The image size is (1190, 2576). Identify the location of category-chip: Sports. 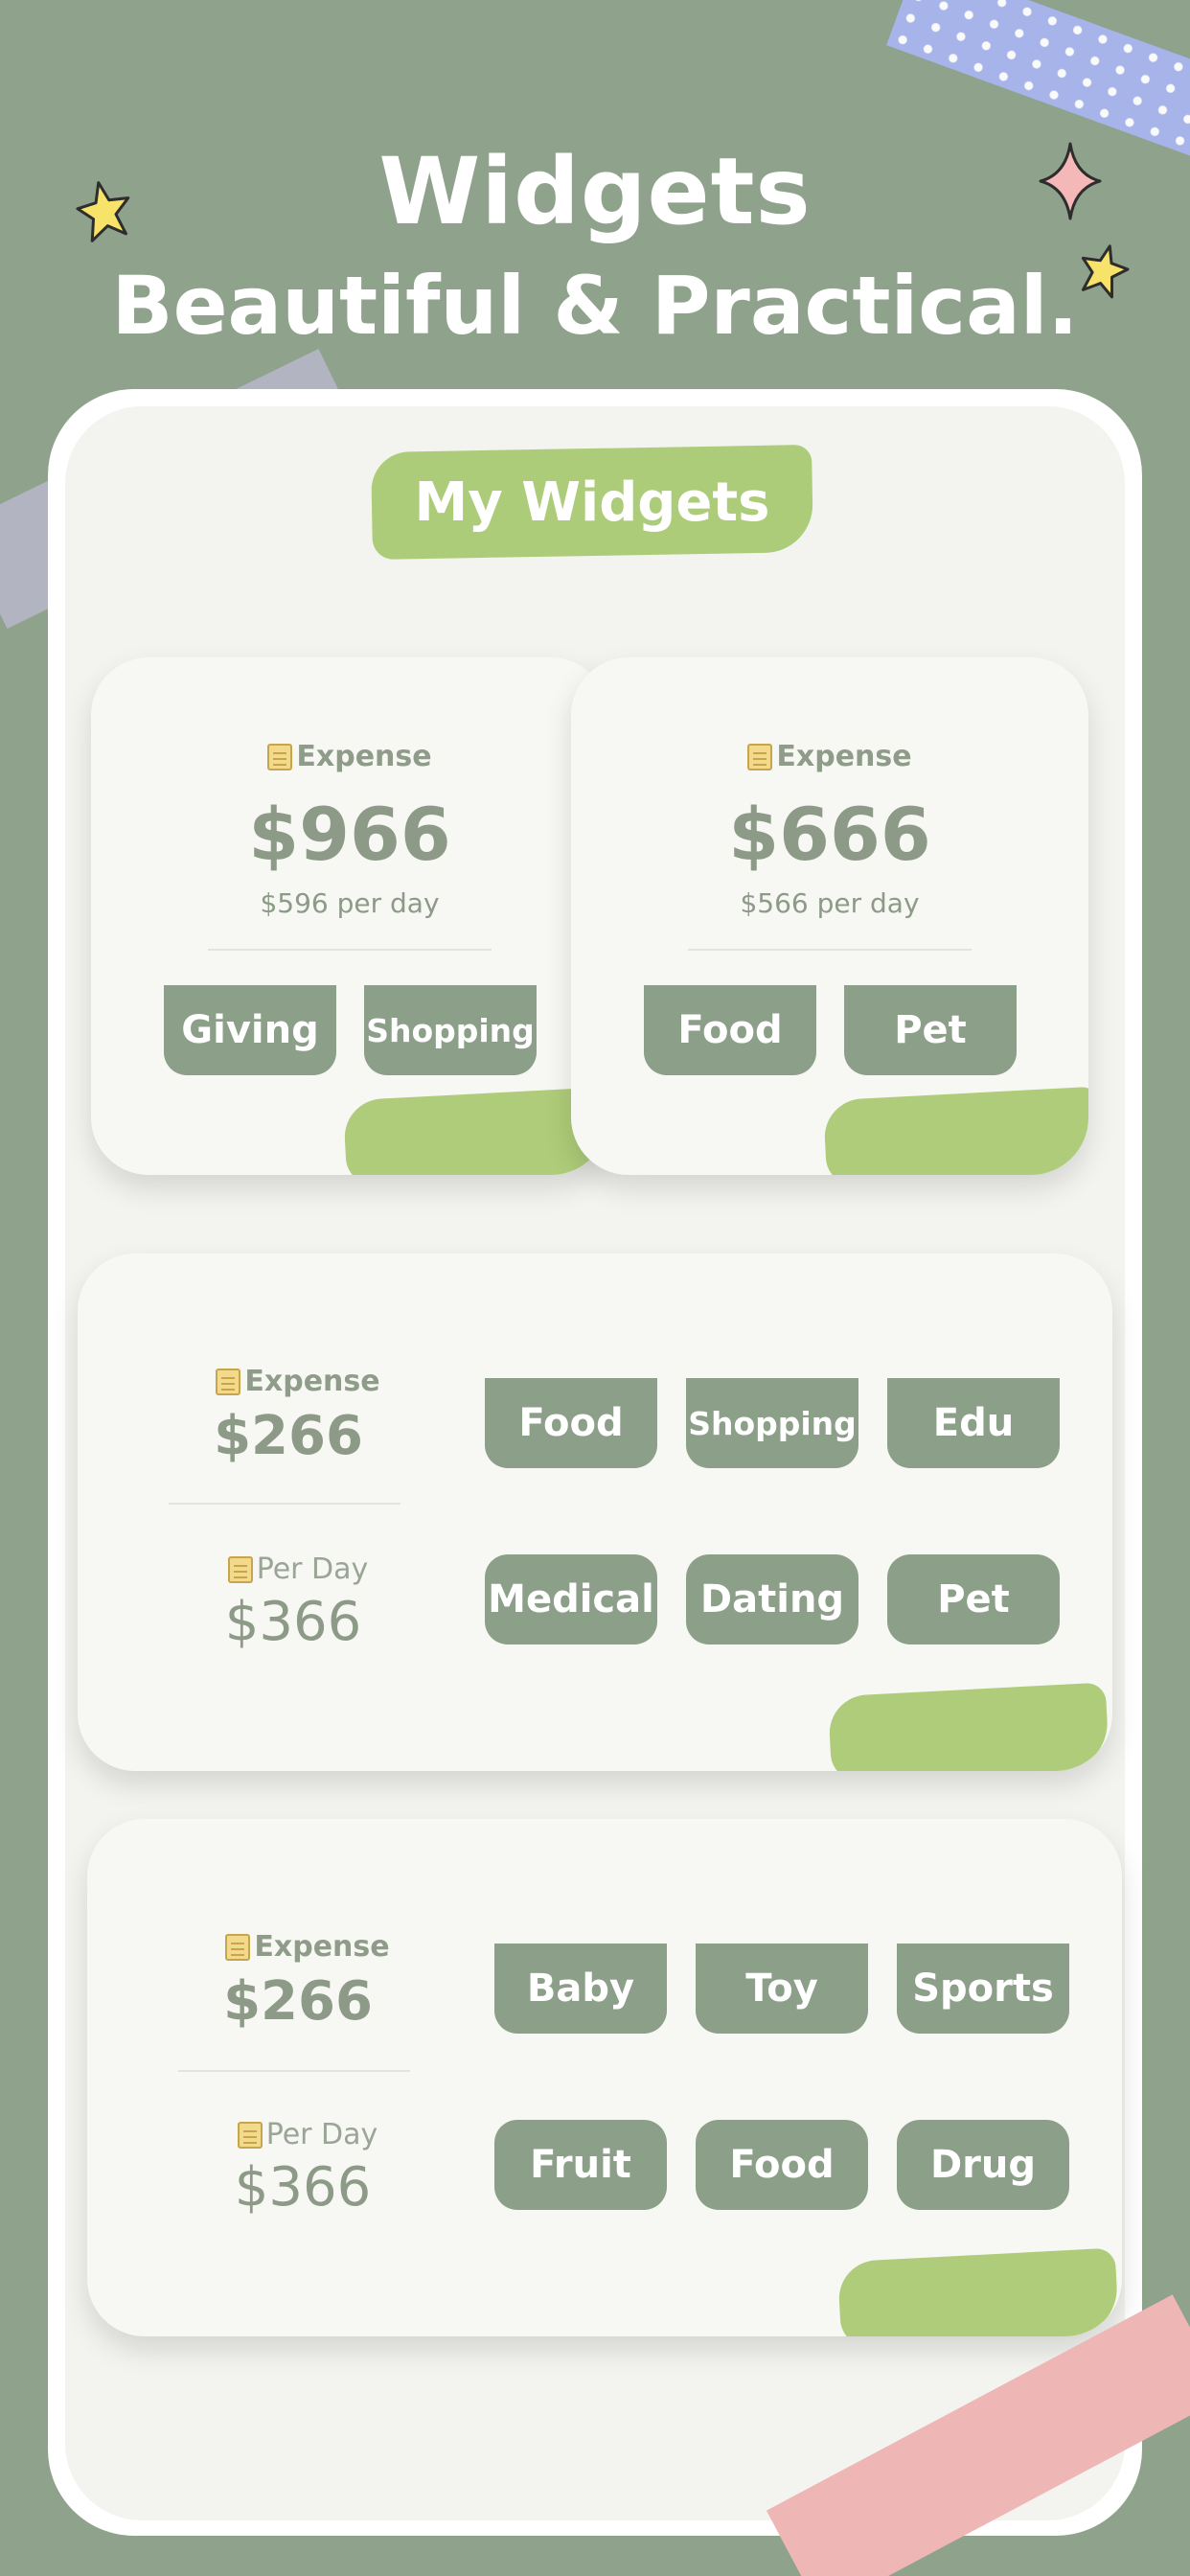
(983, 1989).